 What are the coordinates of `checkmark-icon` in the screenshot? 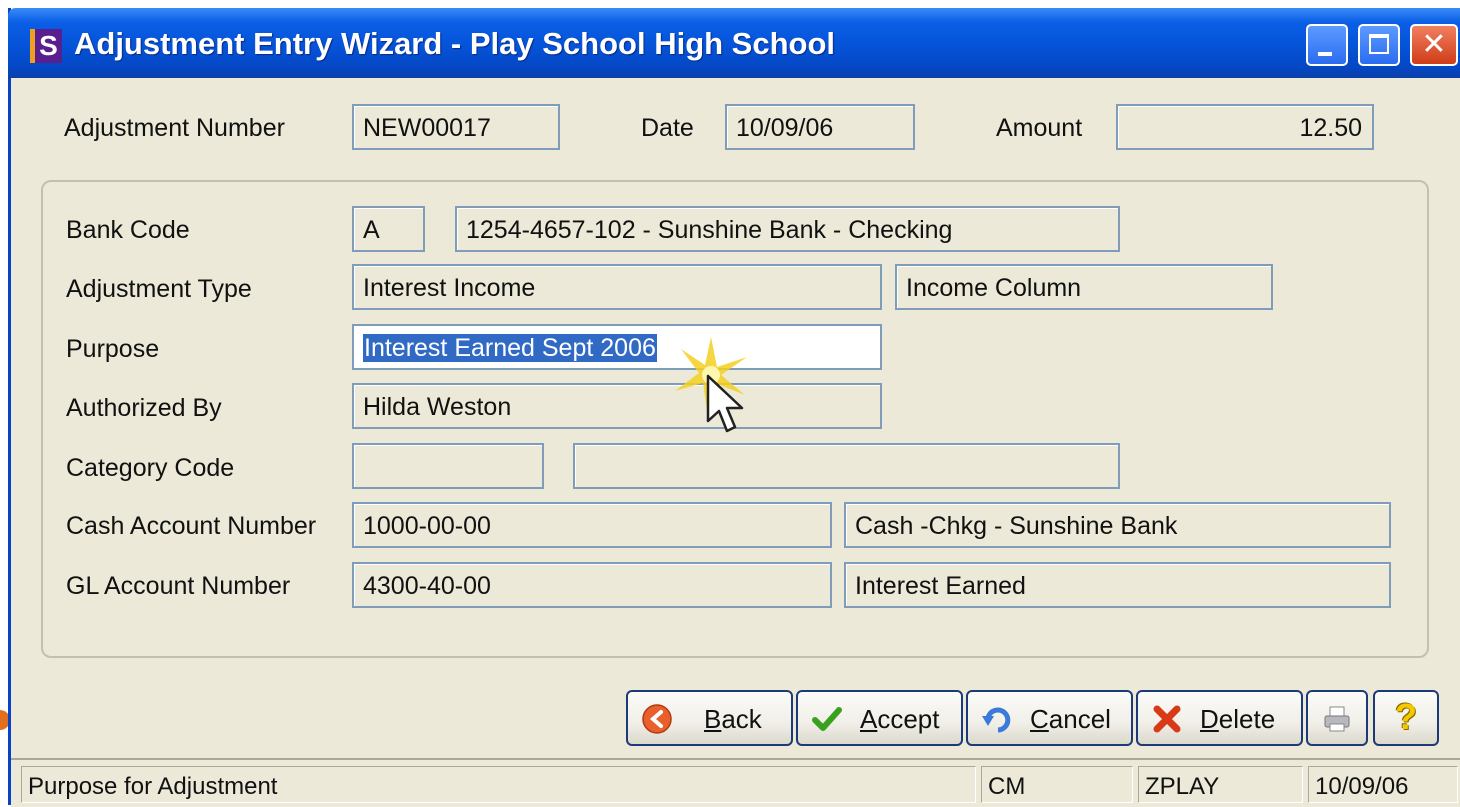 It's located at (827, 719).